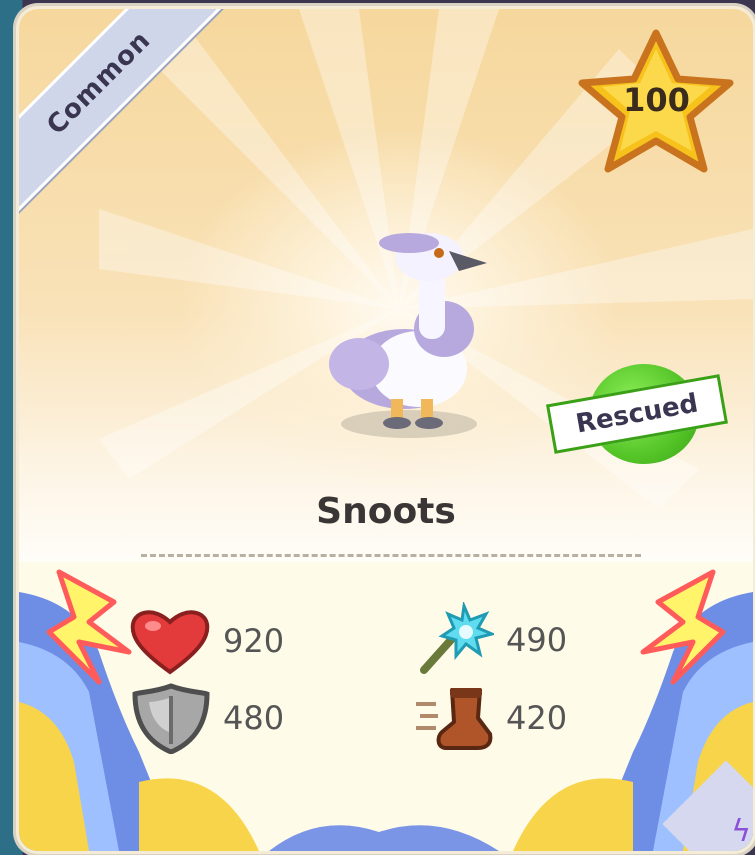 The height and width of the screenshot is (855, 755). Describe the element at coordinates (386, 511) in the screenshot. I see `pet-name: Snoots` at that location.